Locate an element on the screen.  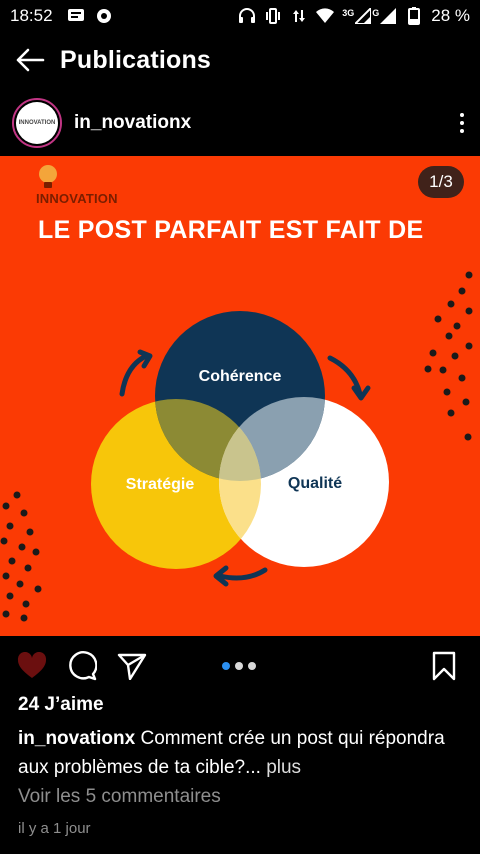
carousel-counter: 1/3 is located at coordinates (441, 182).